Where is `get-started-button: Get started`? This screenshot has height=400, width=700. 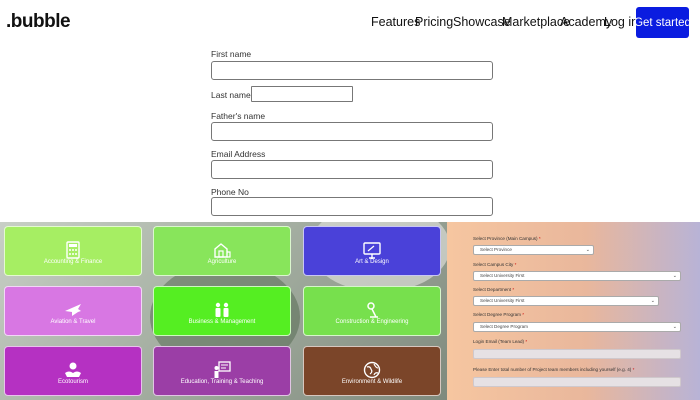 get-started-button: Get started is located at coordinates (662, 22).